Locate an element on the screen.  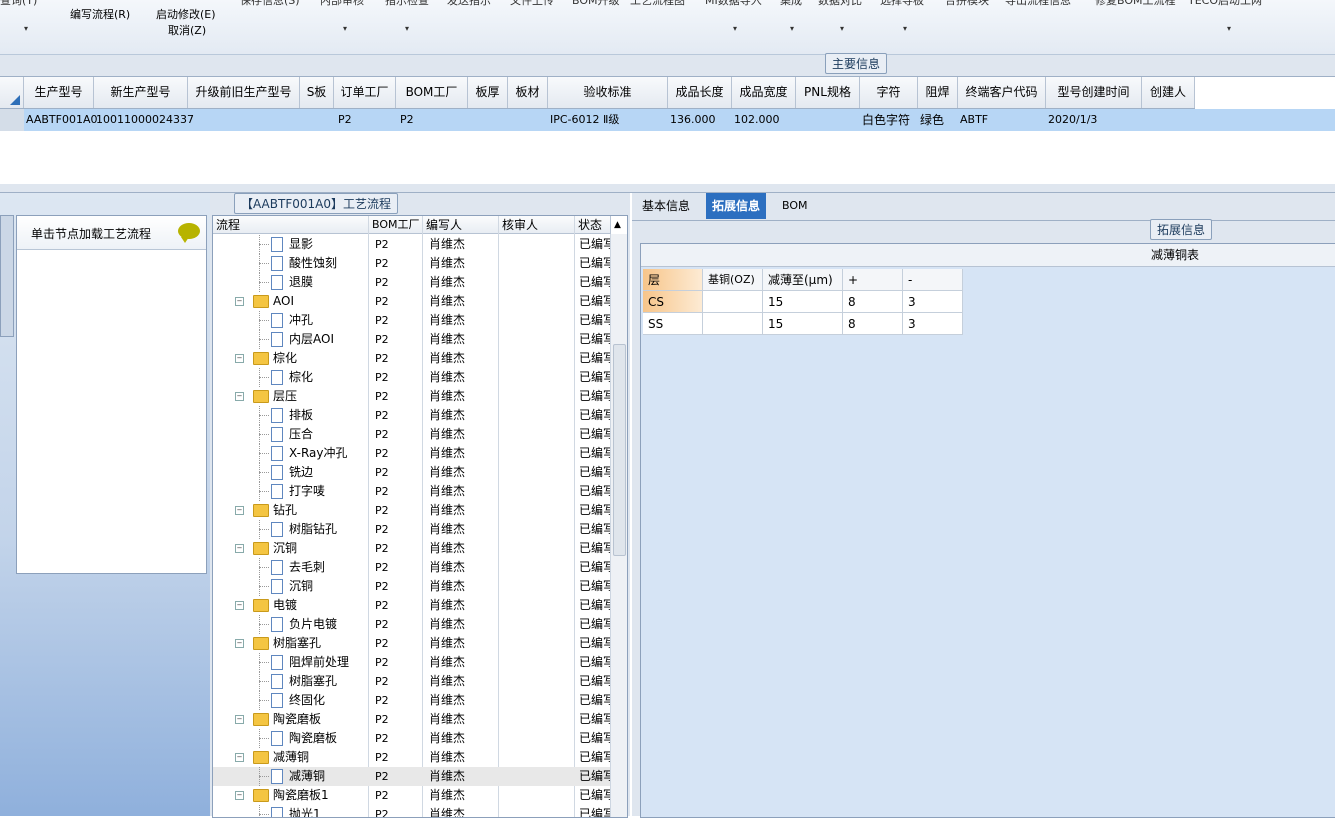
cancel-button: 取消(Z) is located at coordinates (187, 30).